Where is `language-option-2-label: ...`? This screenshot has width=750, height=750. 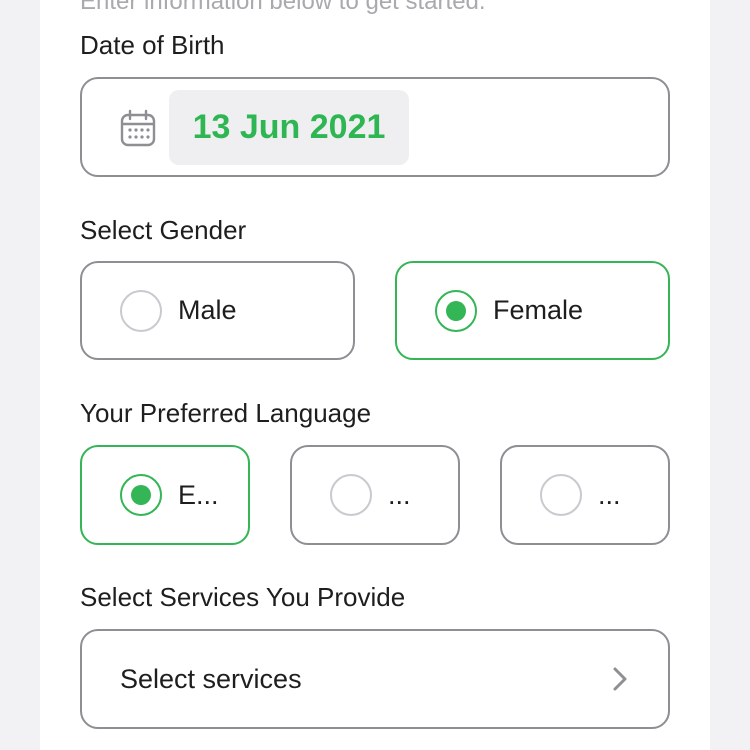
language-option-2-label: ... is located at coordinates (399, 494).